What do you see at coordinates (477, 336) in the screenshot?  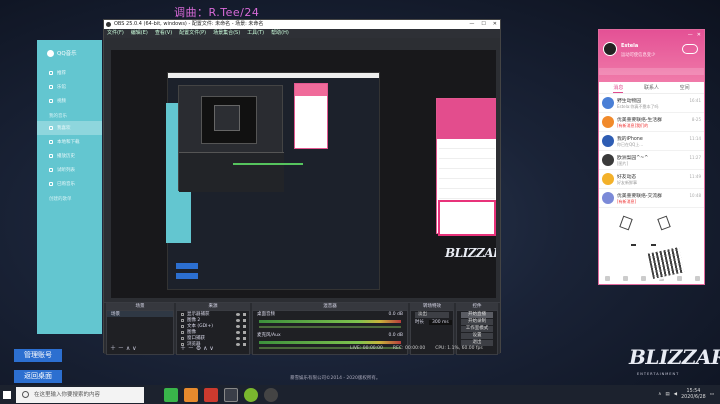 I see `settings-button: 设置` at bounding box center [477, 336].